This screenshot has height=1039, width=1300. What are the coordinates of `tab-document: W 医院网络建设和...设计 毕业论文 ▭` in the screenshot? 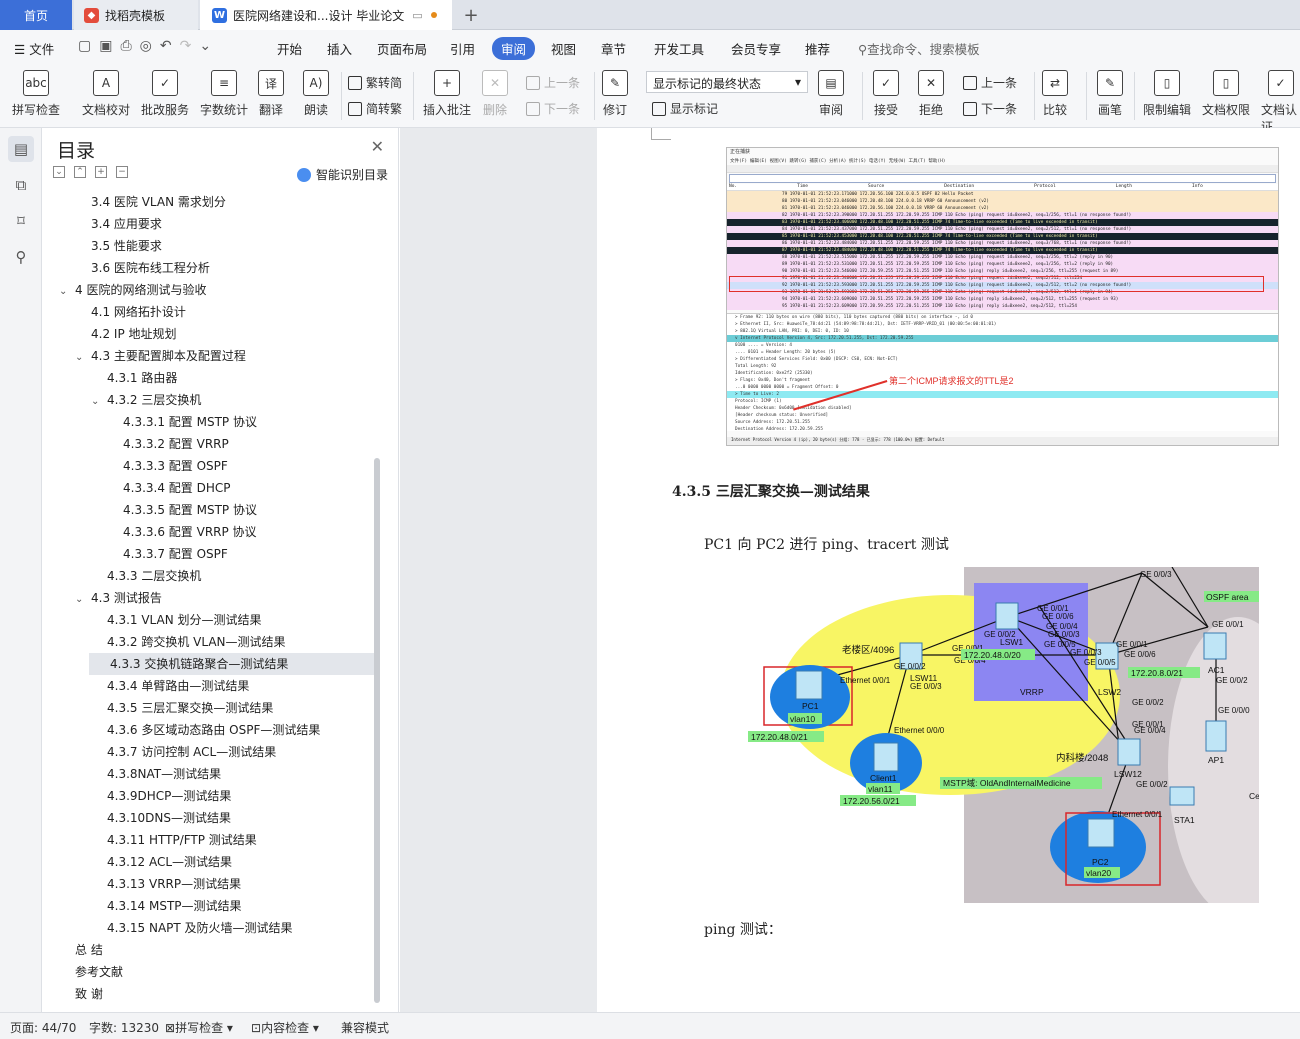 It's located at (326, 15).